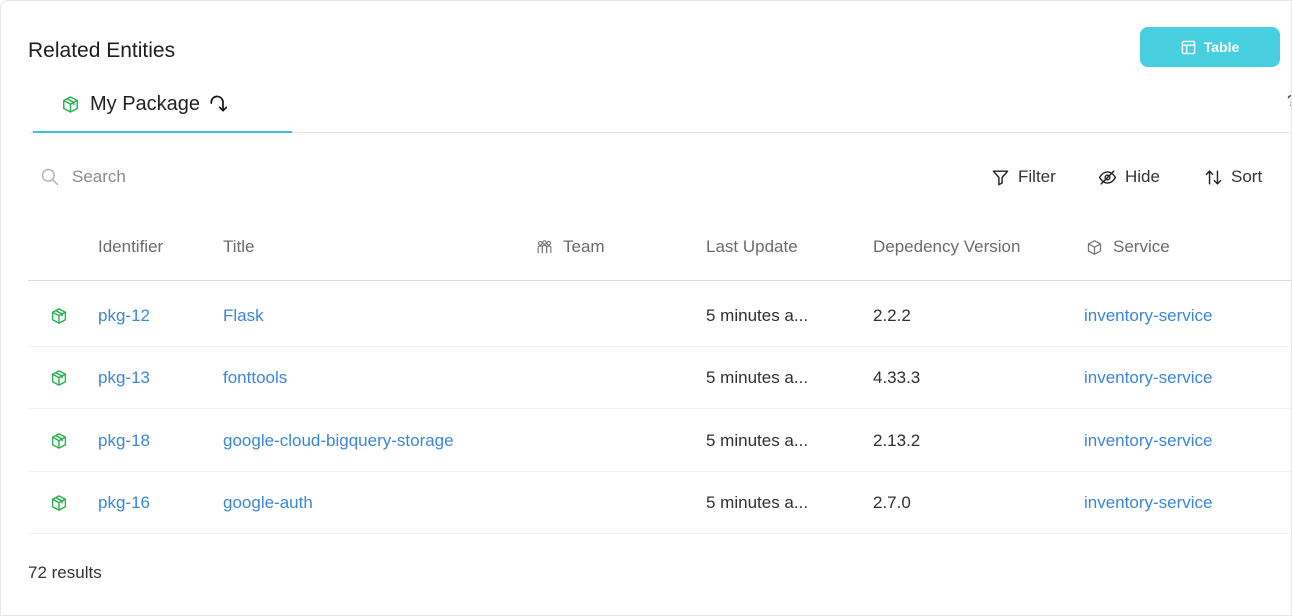 Image resolution: width=1292 pixels, height=616 pixels. What do you see at coordinates (1221, 47) in the screenshot?
I see `table-view-label: Table` at bounding box center [1221, 47].